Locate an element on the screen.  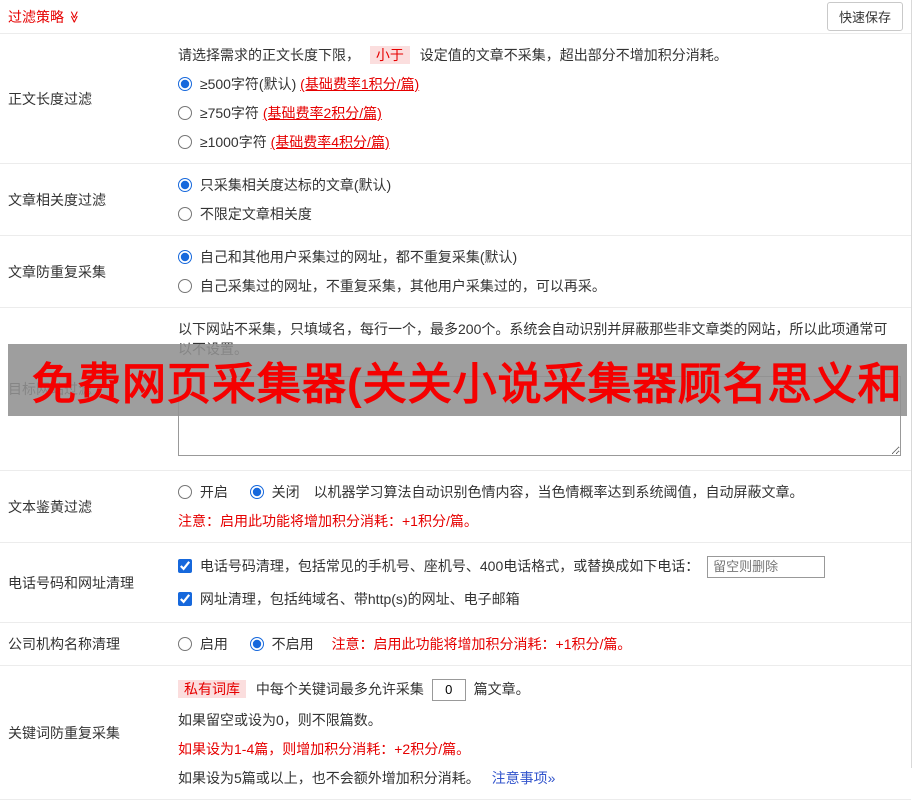
length-filter-intro: 请选择需求的正文长度下限， 小于 设定值的文章不采集，超出部分不增加积分消耗。 is located at coordinates (539, 55).